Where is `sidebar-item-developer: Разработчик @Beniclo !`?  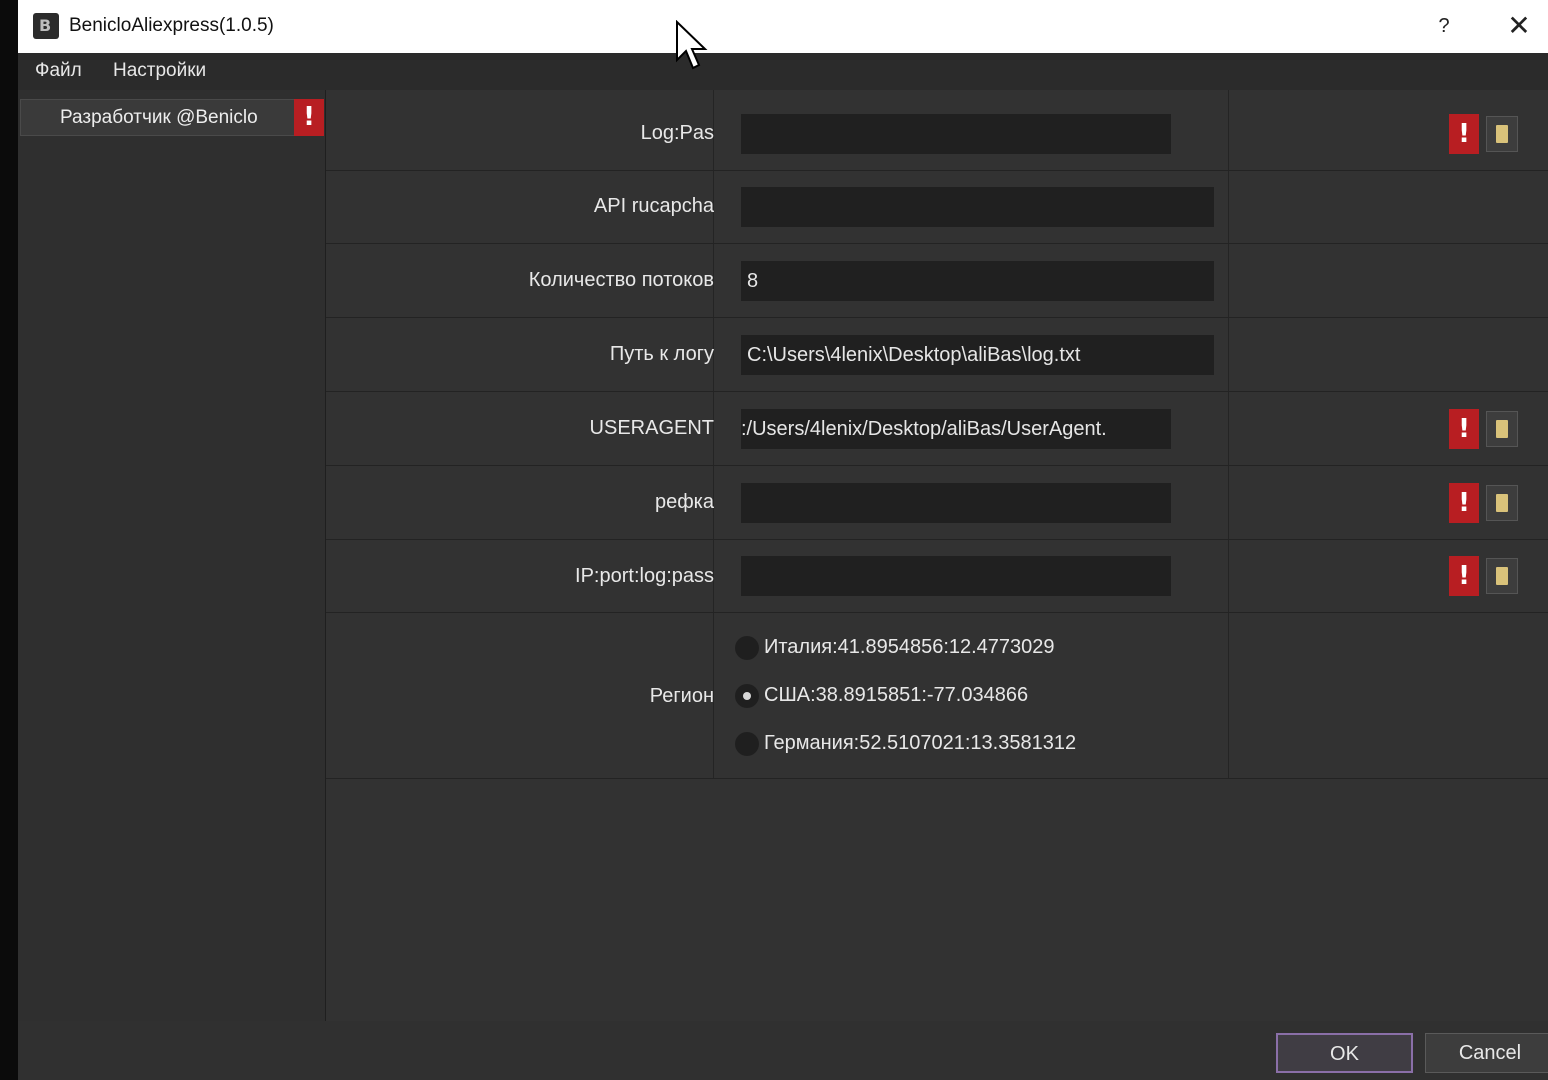 sidebar-item-developer: Разработчик @Beniclo ! is located at coordinates (172, 117).